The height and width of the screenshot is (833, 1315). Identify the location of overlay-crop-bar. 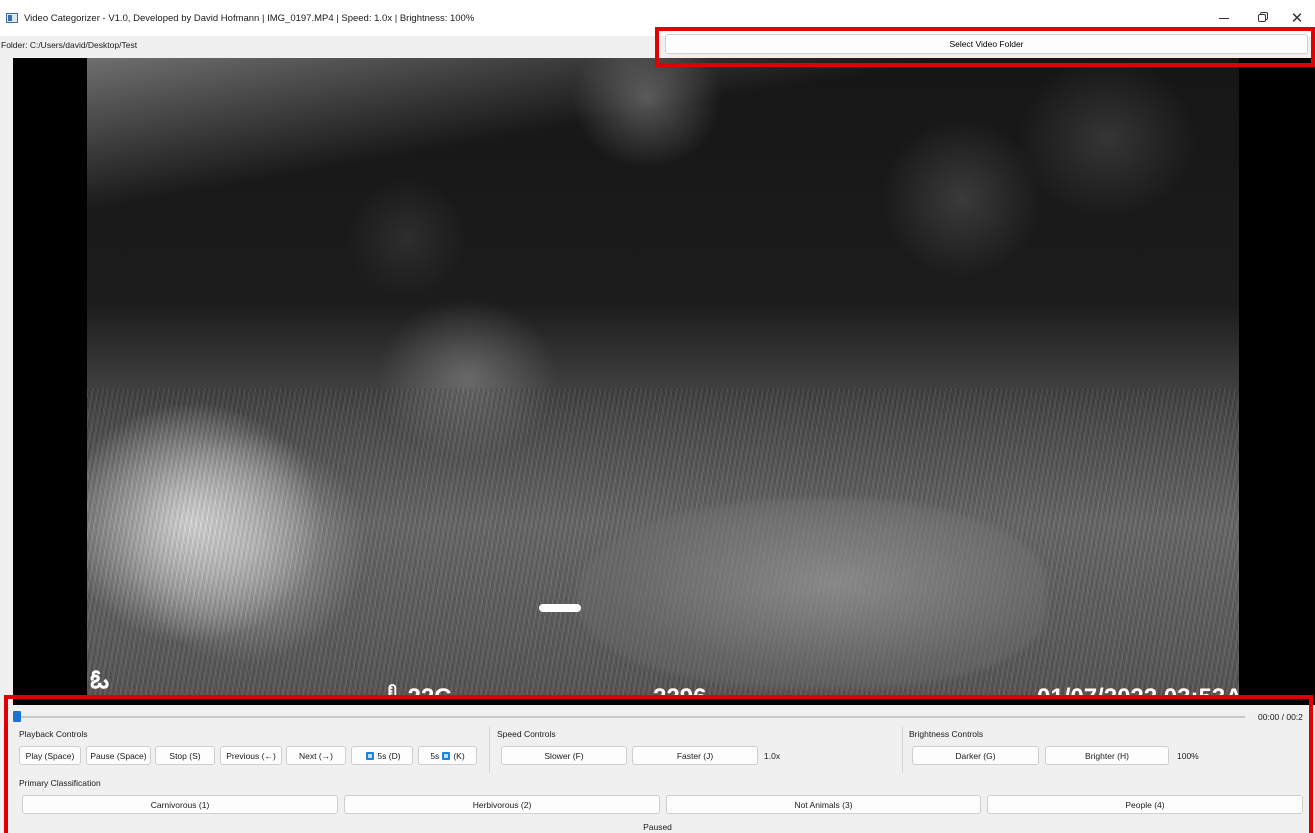
(663, 702).